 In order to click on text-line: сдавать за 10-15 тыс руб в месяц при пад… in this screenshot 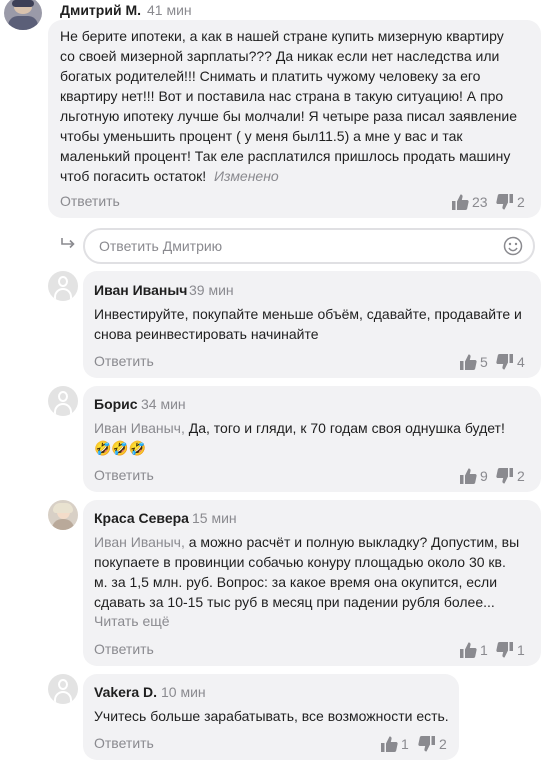, I will do `click(294, 602)`.